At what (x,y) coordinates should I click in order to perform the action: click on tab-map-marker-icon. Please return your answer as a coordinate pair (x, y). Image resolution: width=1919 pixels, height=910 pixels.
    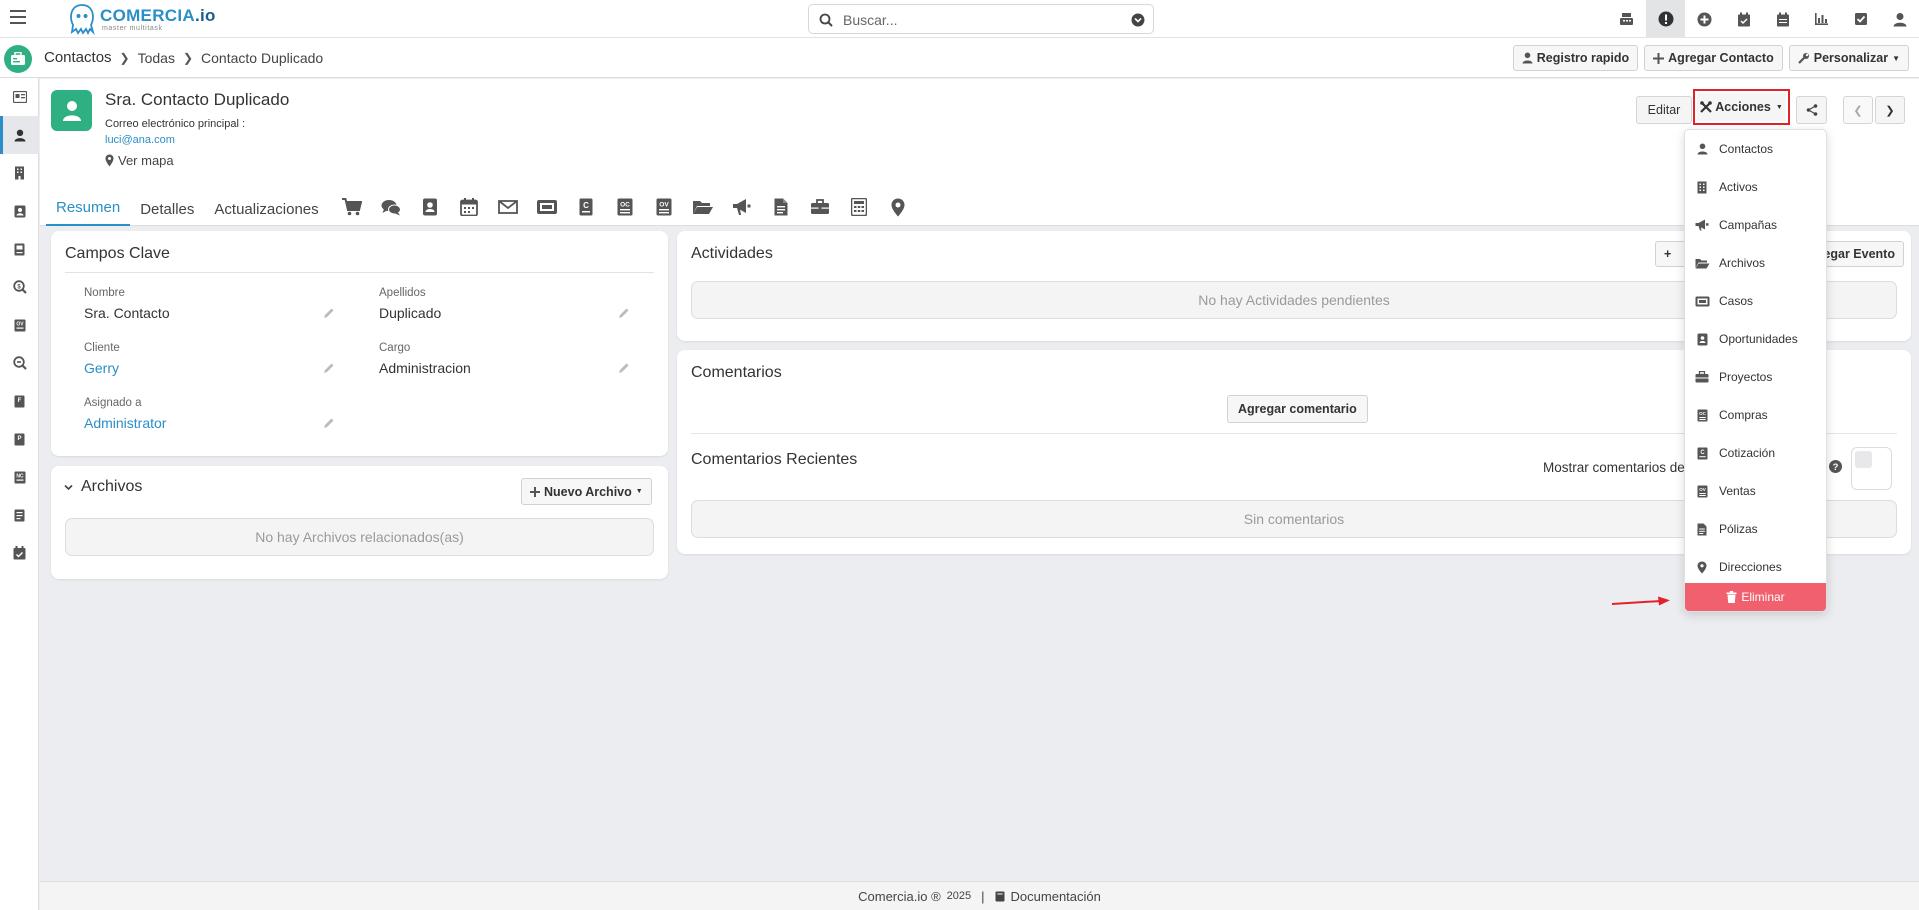
    Looking at the image, I should click on (897, 207).